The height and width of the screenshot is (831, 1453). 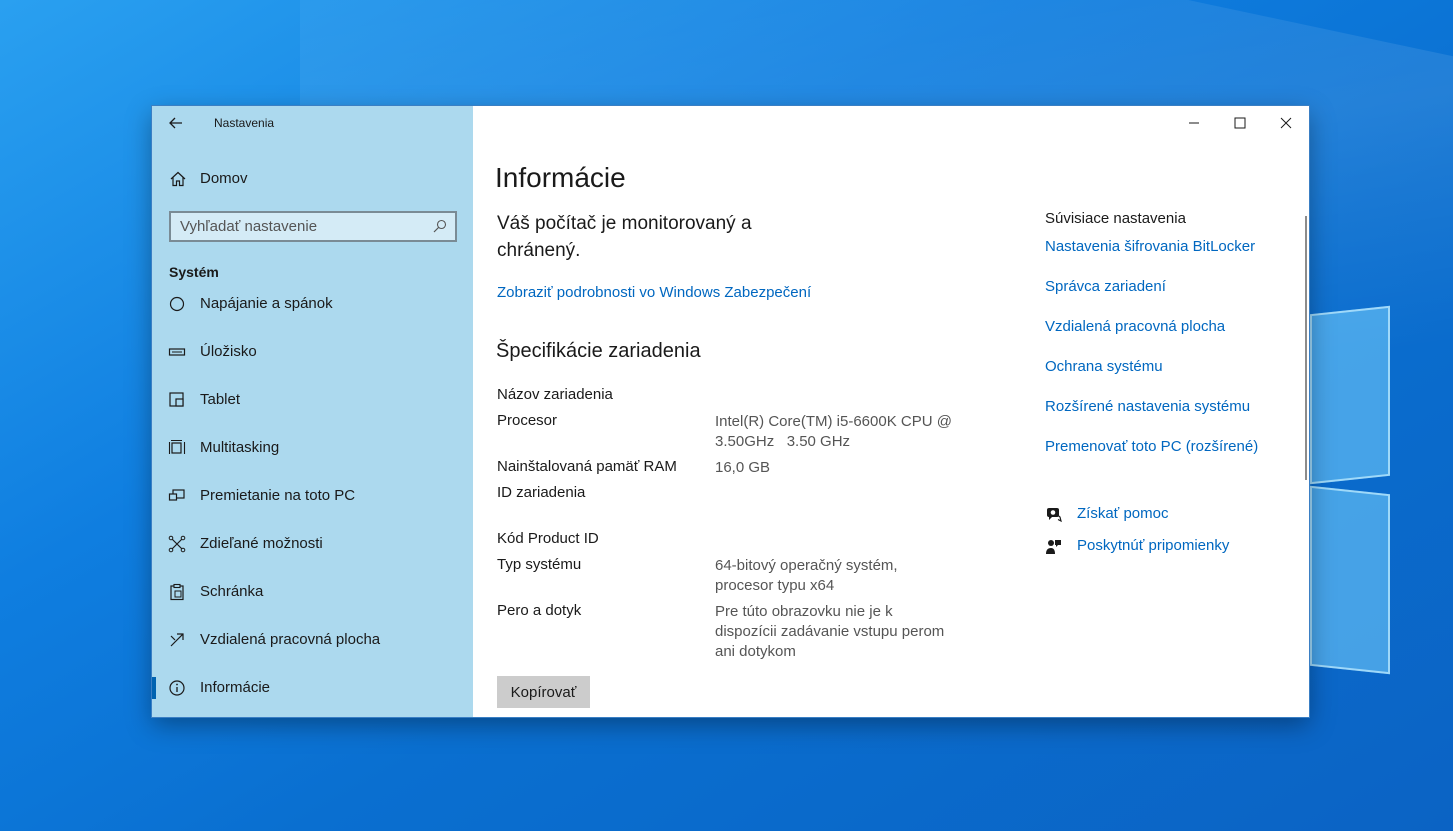 What do you see at coordinates (555, 394) in the screenshot?
I see `spec-key: Názov zariadenia` at bounding box center [555, 394].